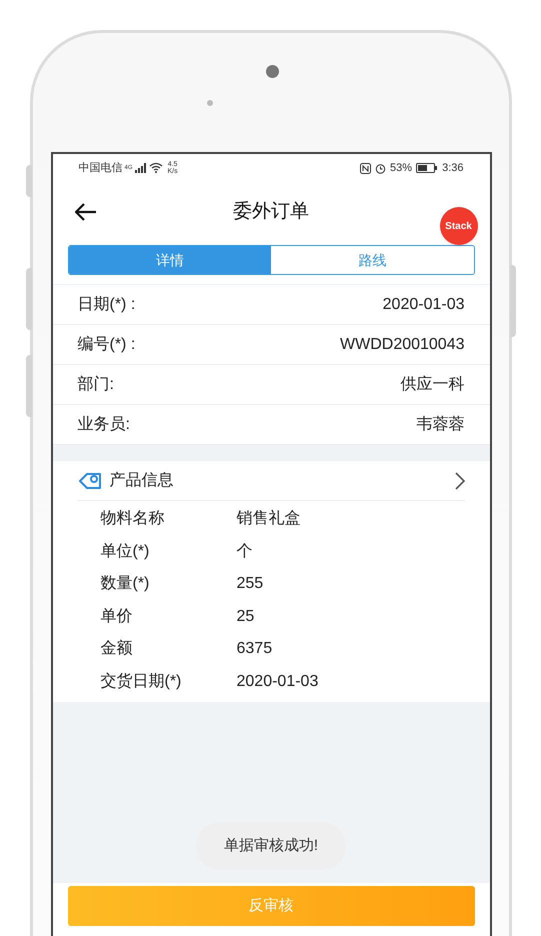  What do you see at coordinates (107, 304) in the screenshot?
I see `field-label: 日期(*) :` at bounding box center [107, 304].